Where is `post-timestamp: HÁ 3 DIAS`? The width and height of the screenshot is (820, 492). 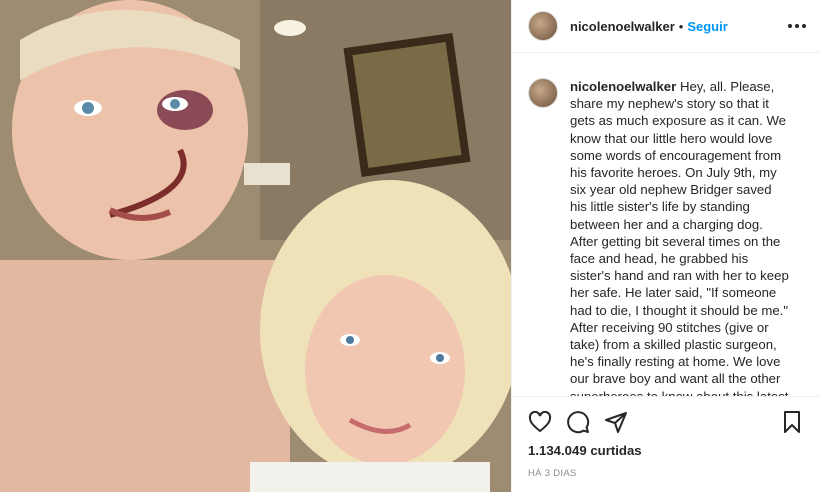 post-timestamp: HÁ 3 DIAS is located at coordinates (666, 473).